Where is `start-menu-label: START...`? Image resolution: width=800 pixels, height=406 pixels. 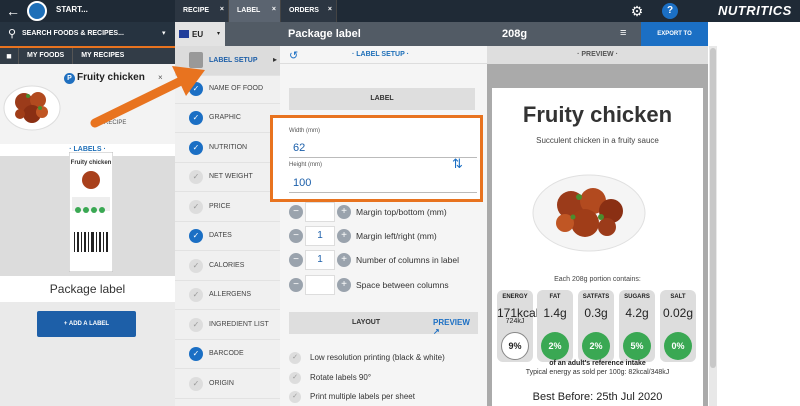 start-menu-label: START... is located at coordinates (72, 9).